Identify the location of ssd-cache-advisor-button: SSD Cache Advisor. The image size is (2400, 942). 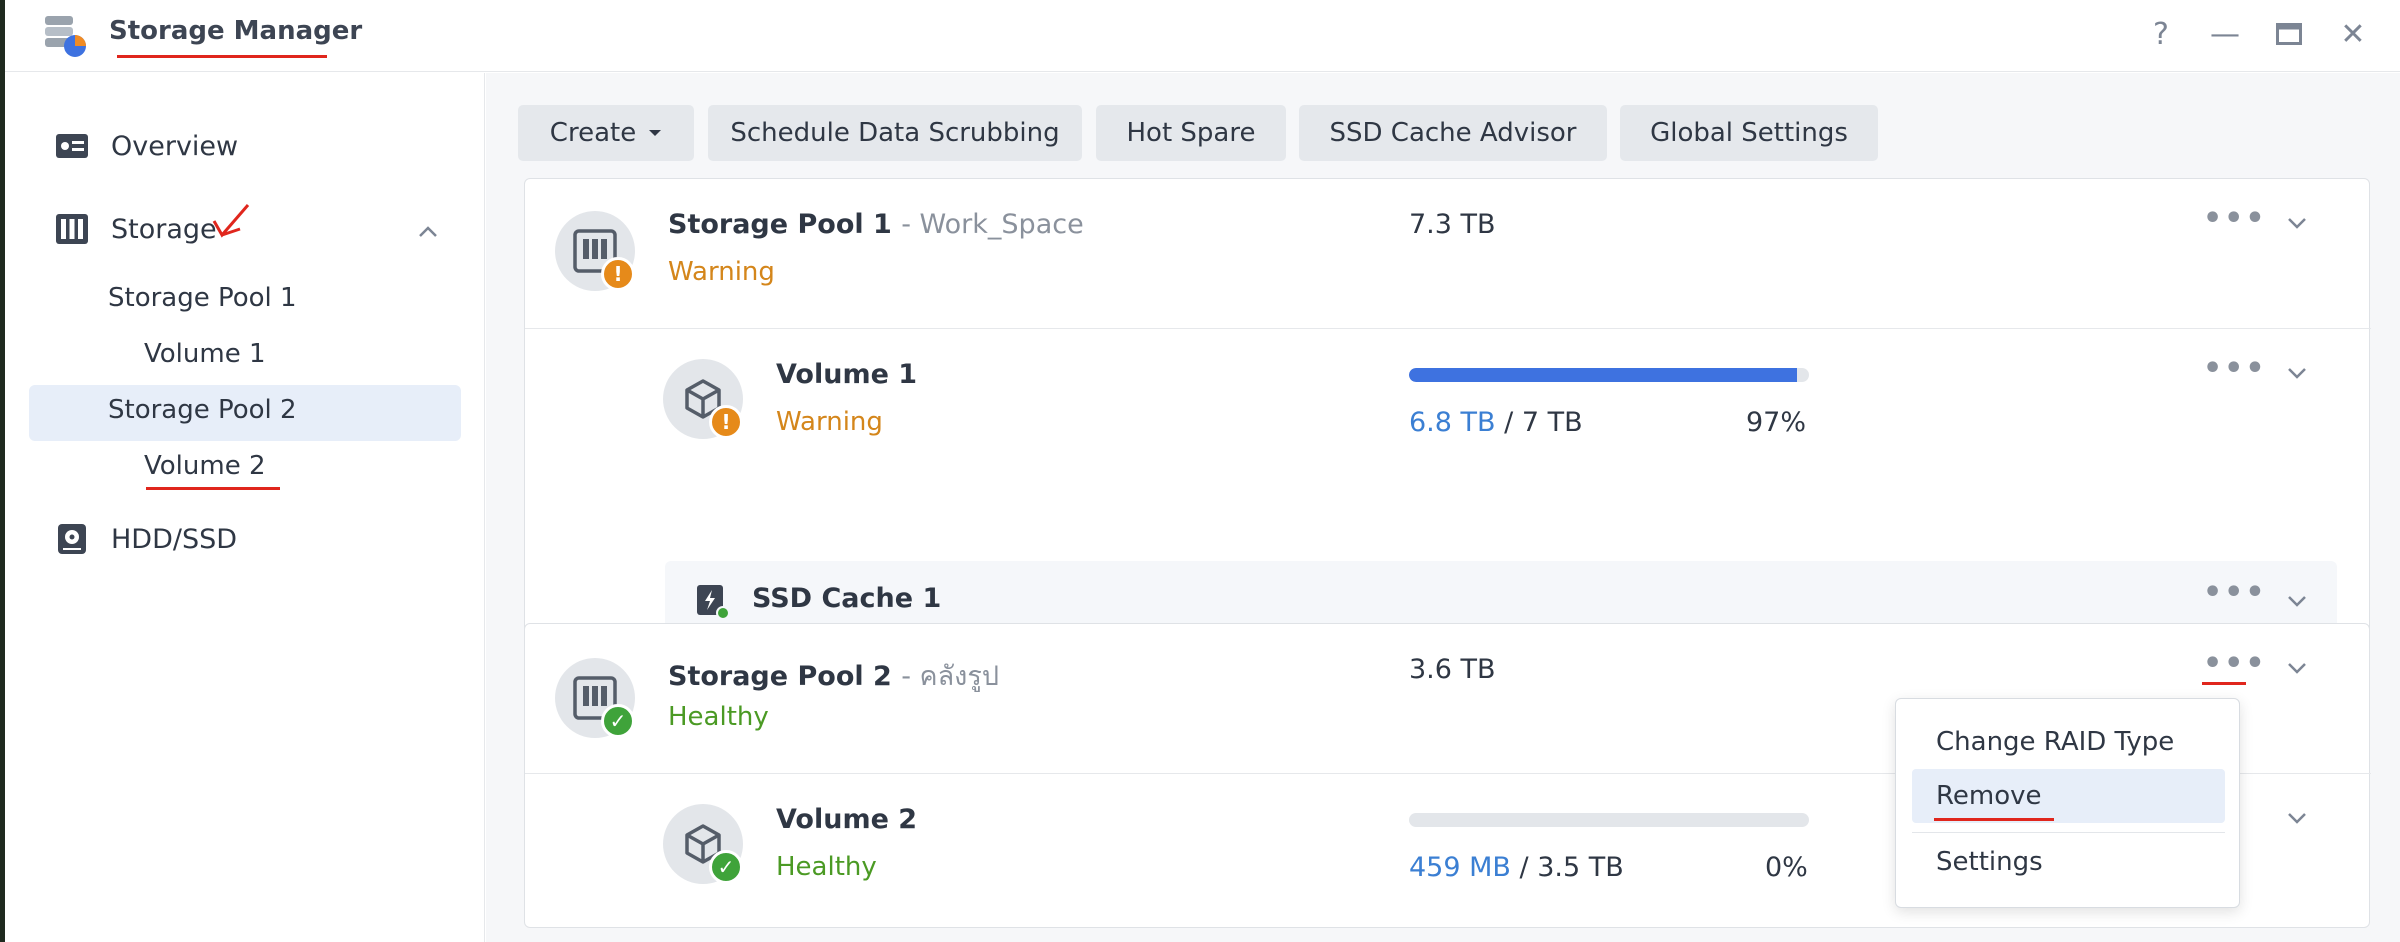
(1453, 133).